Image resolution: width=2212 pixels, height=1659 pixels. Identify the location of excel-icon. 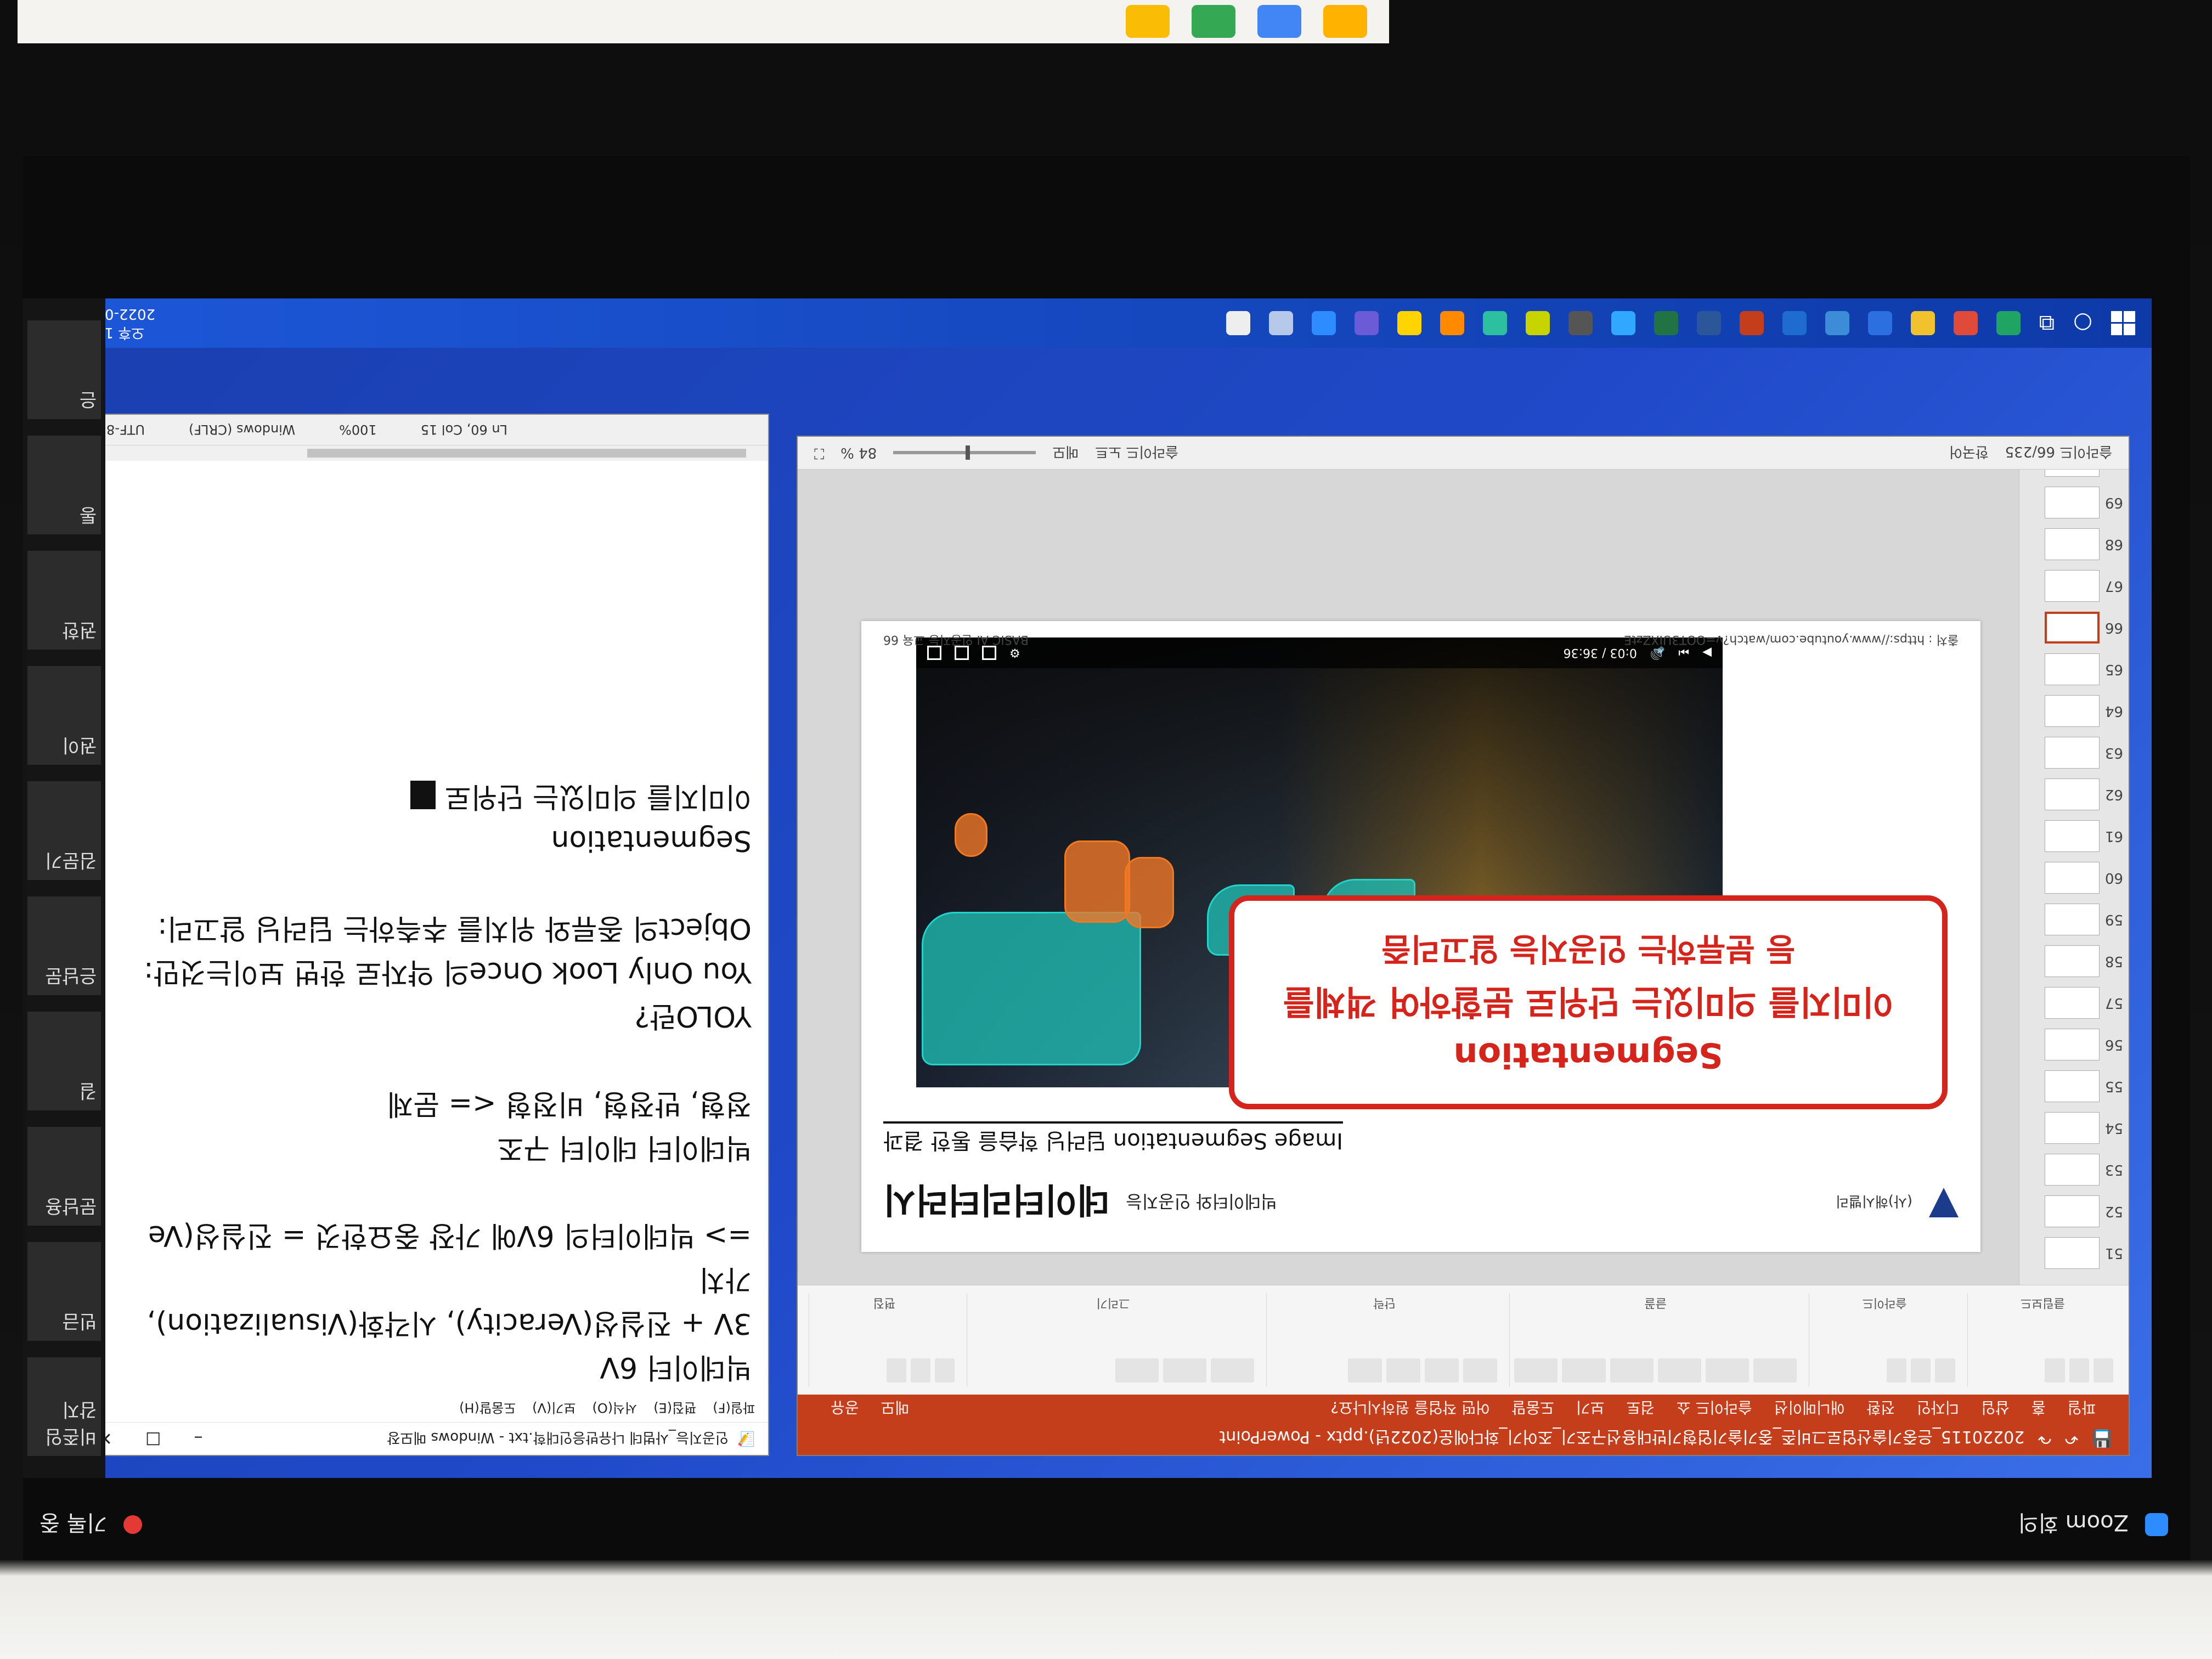
(1666, 323).